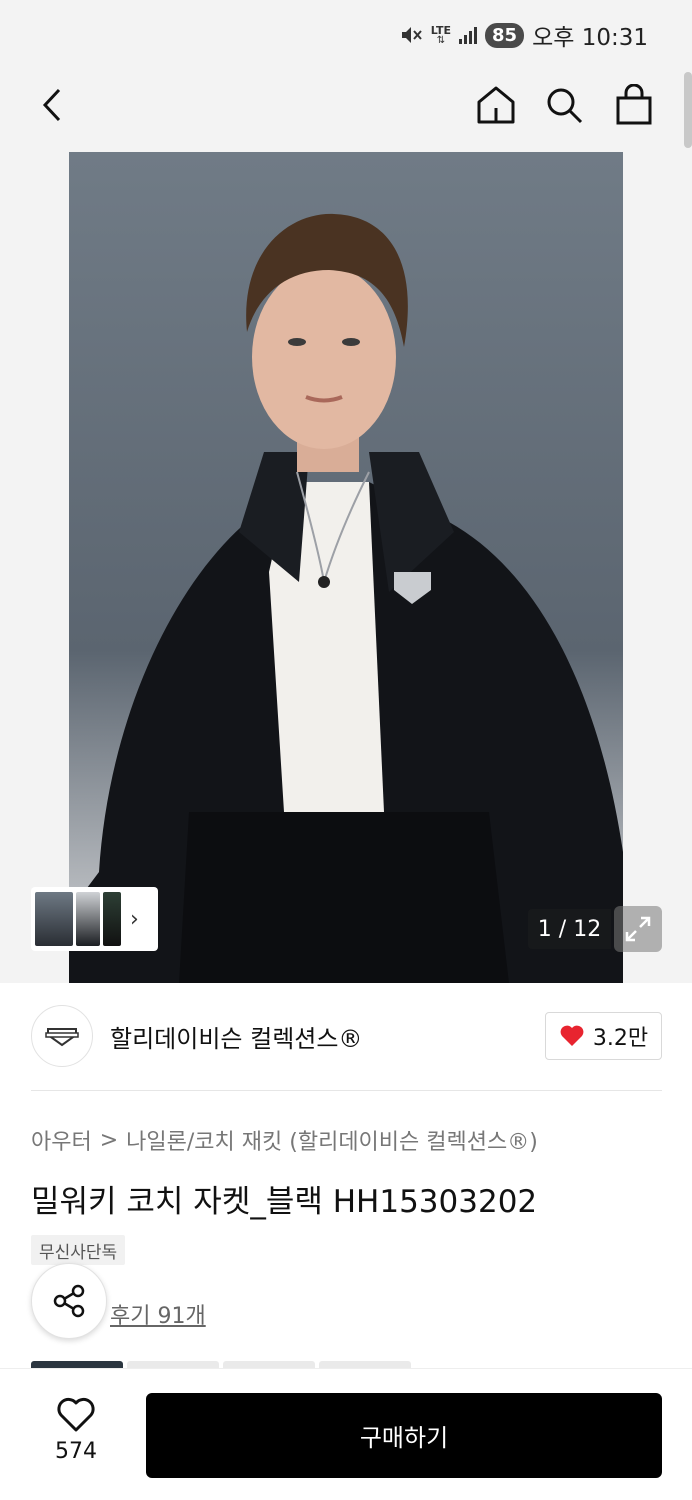  What do you see at coordinates (411, 35) in the screenshot?
I see `mute-icon` at bounding box center [411, 35].